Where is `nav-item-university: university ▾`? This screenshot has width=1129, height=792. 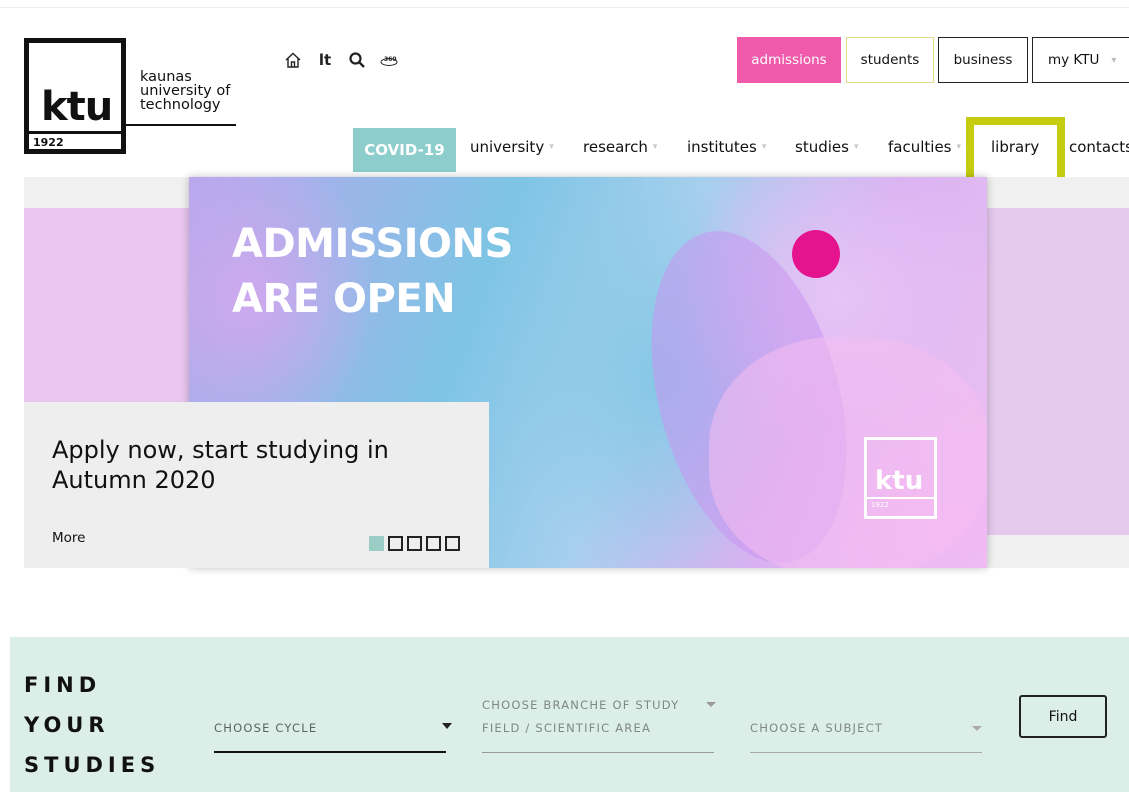 nav-item-university: university ▾ is located at coordinates (512, 147).